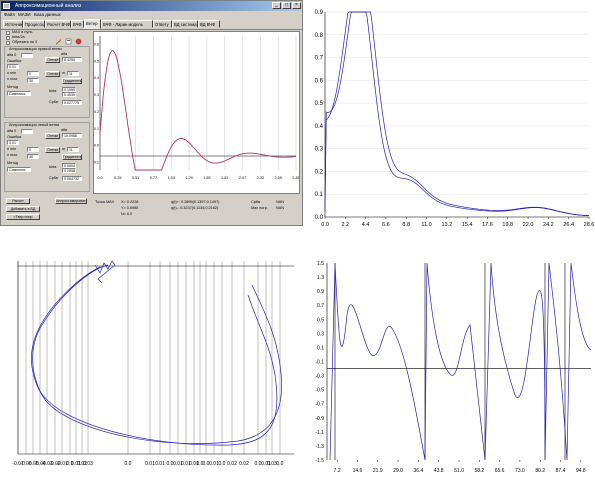 The image size is (595, 484). Describe the element at coordinates (398, 471) in the screenshot. I see `br-x-tick-label: 29.0` at that location.